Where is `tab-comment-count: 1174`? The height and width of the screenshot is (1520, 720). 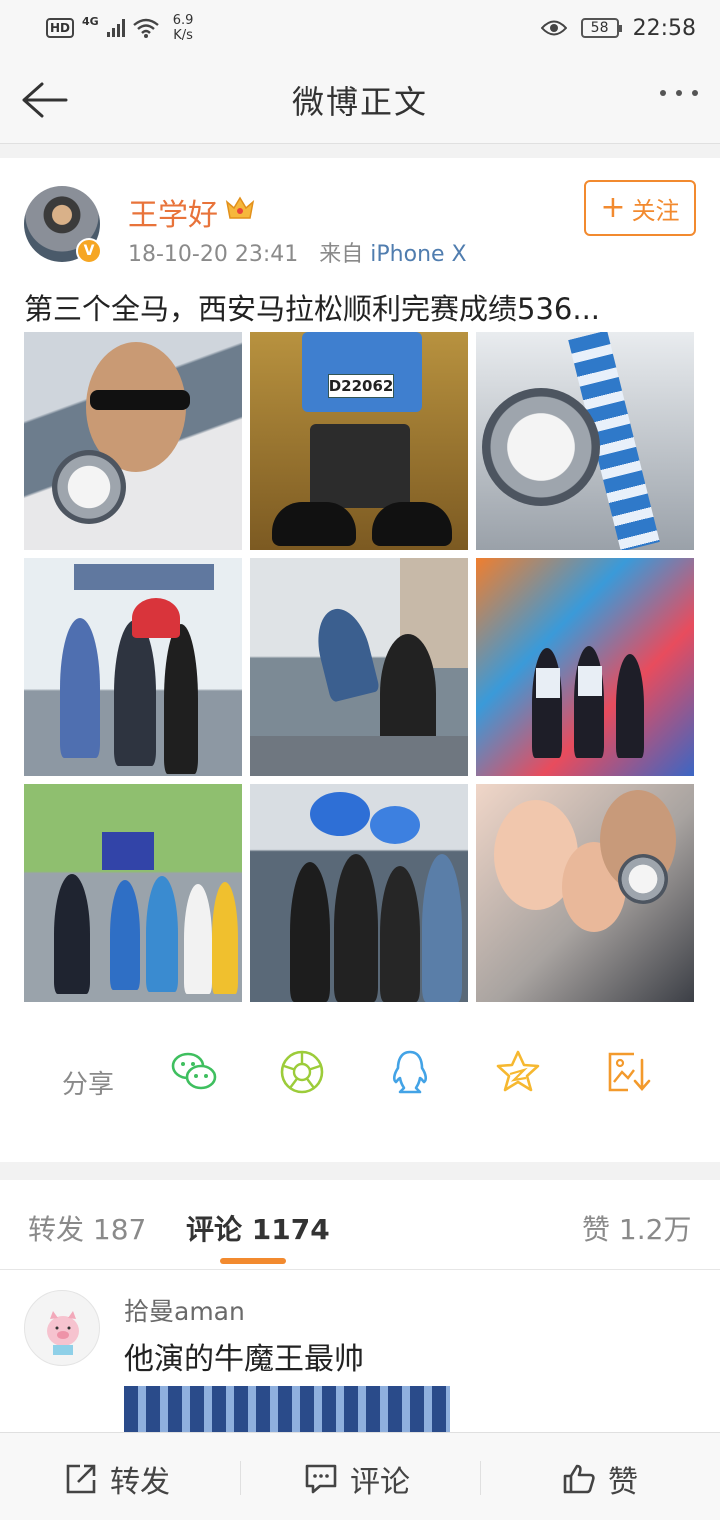 tab-comment-count: 1174 is located at coordinates (290, 1229).